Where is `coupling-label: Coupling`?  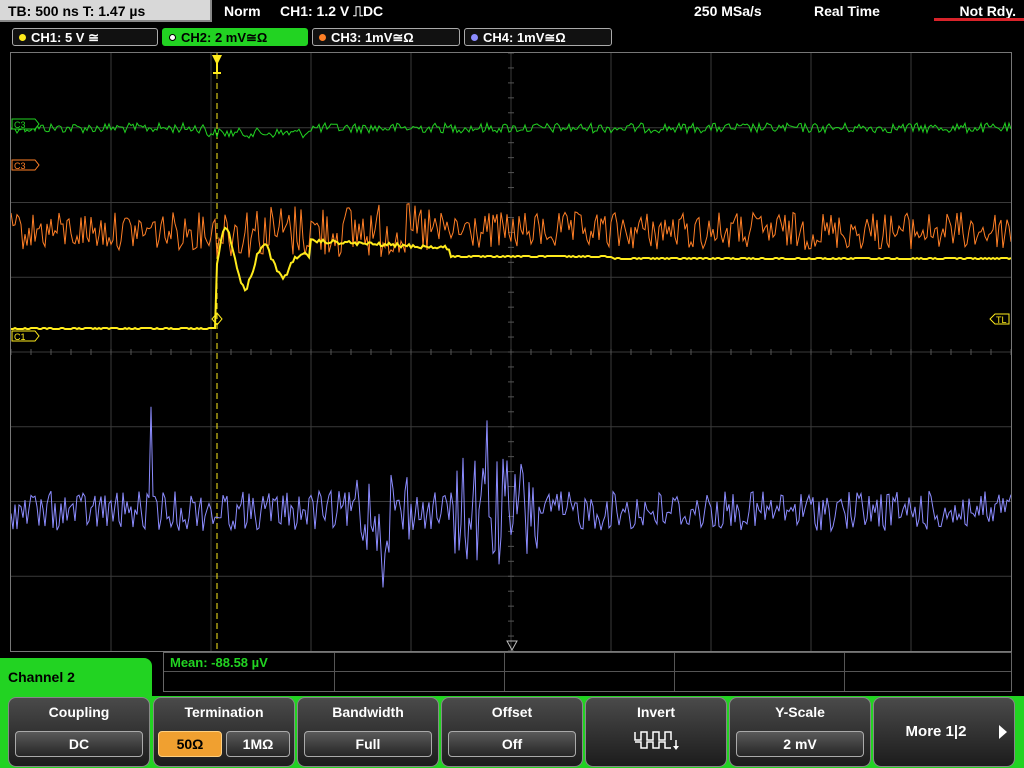 coupling-label: Coupling is located at coordinates (79, 712).